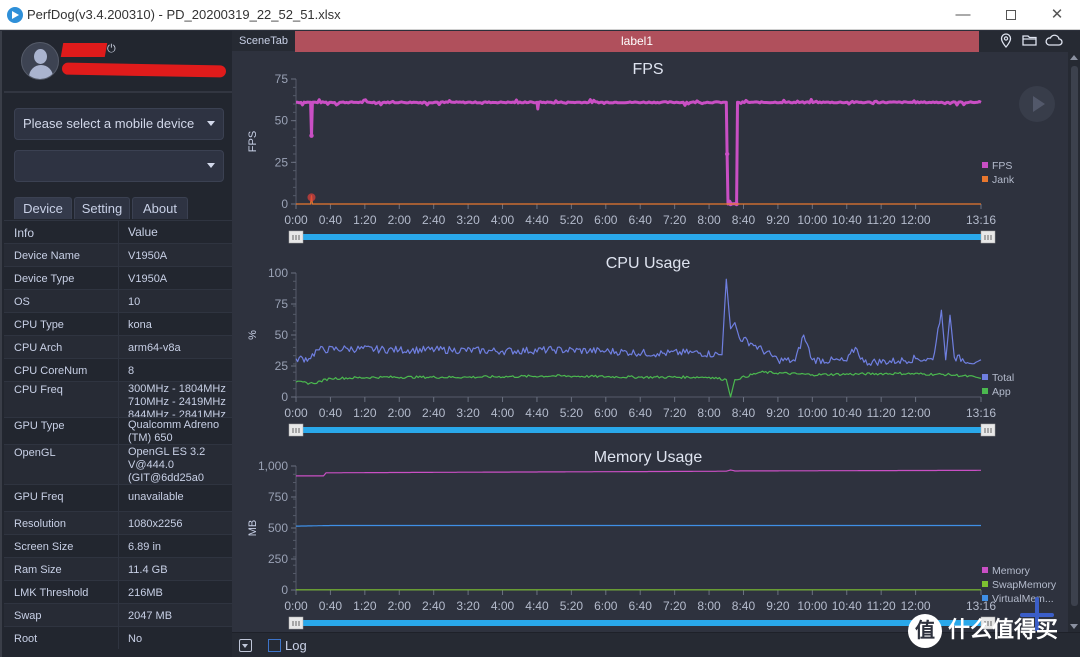 Image resolution: width=1080 pixels, height=657 pixels. I want to click on tab-setting: Setting, so click(102, 208).